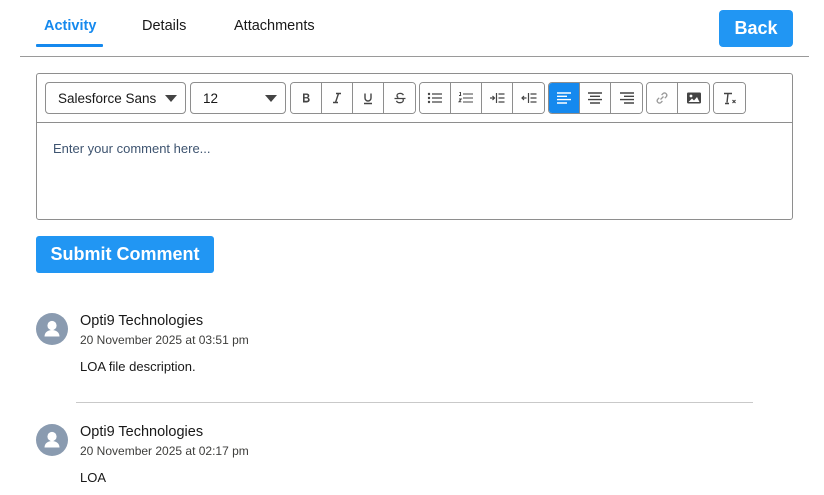 The width and height of the screenshot is (824, 495). Describe the element at coordinates (274, 26) in the screenshot. I see `tab-attachments: Attachments` at that location.